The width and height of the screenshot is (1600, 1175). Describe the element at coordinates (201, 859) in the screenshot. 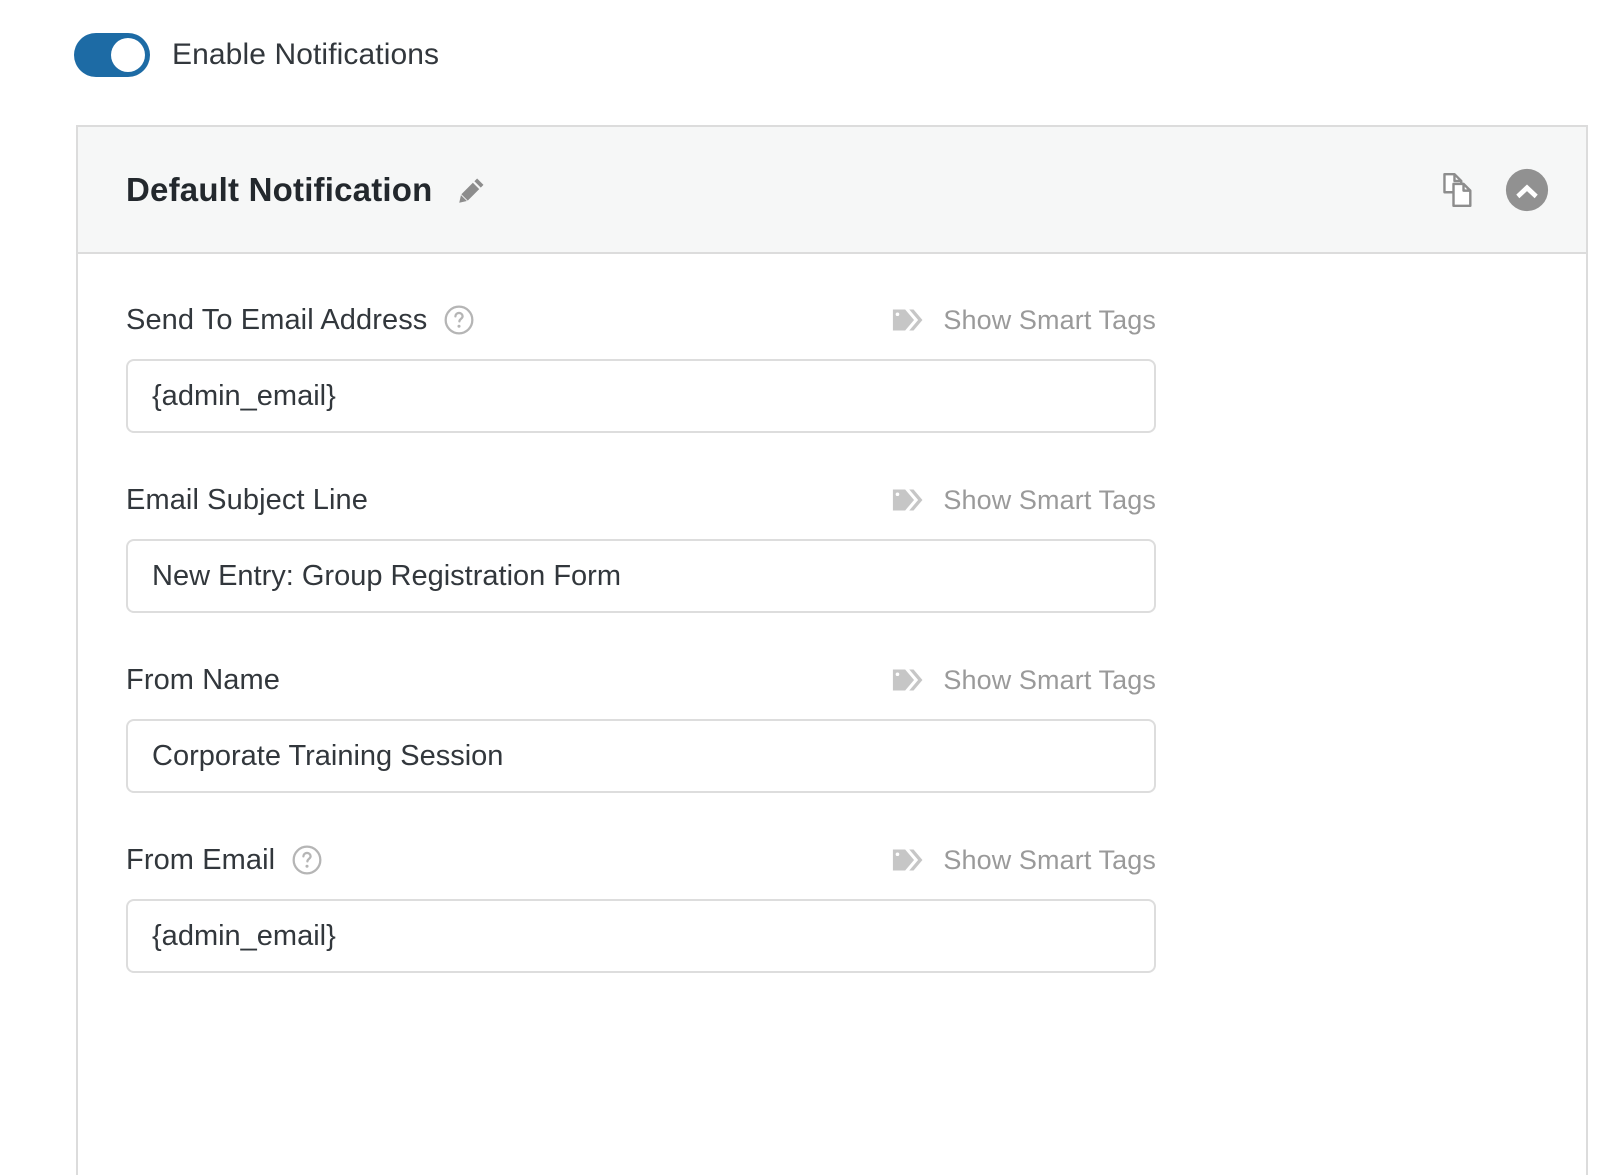

I see `field-label: From Email` at that location.